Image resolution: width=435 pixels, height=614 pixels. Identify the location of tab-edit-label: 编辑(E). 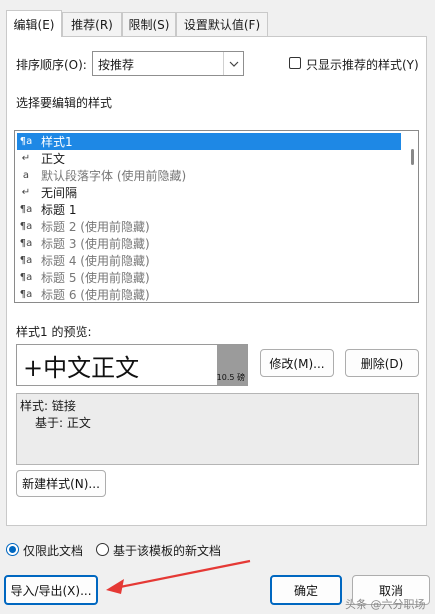
(34, 24).